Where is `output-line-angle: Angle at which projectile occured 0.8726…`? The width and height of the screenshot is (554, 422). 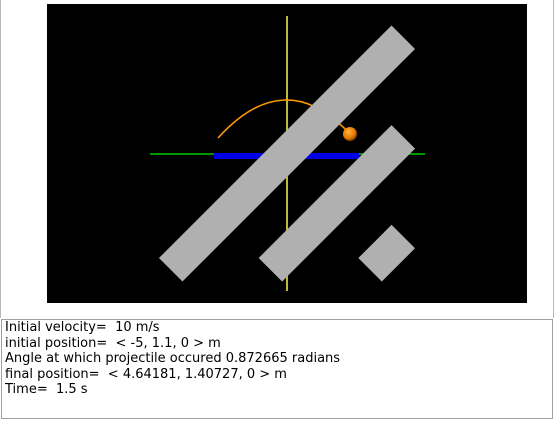 output-line-angle: Angle at which projectile occured 0.8726… is located at coordinates (173, 358).